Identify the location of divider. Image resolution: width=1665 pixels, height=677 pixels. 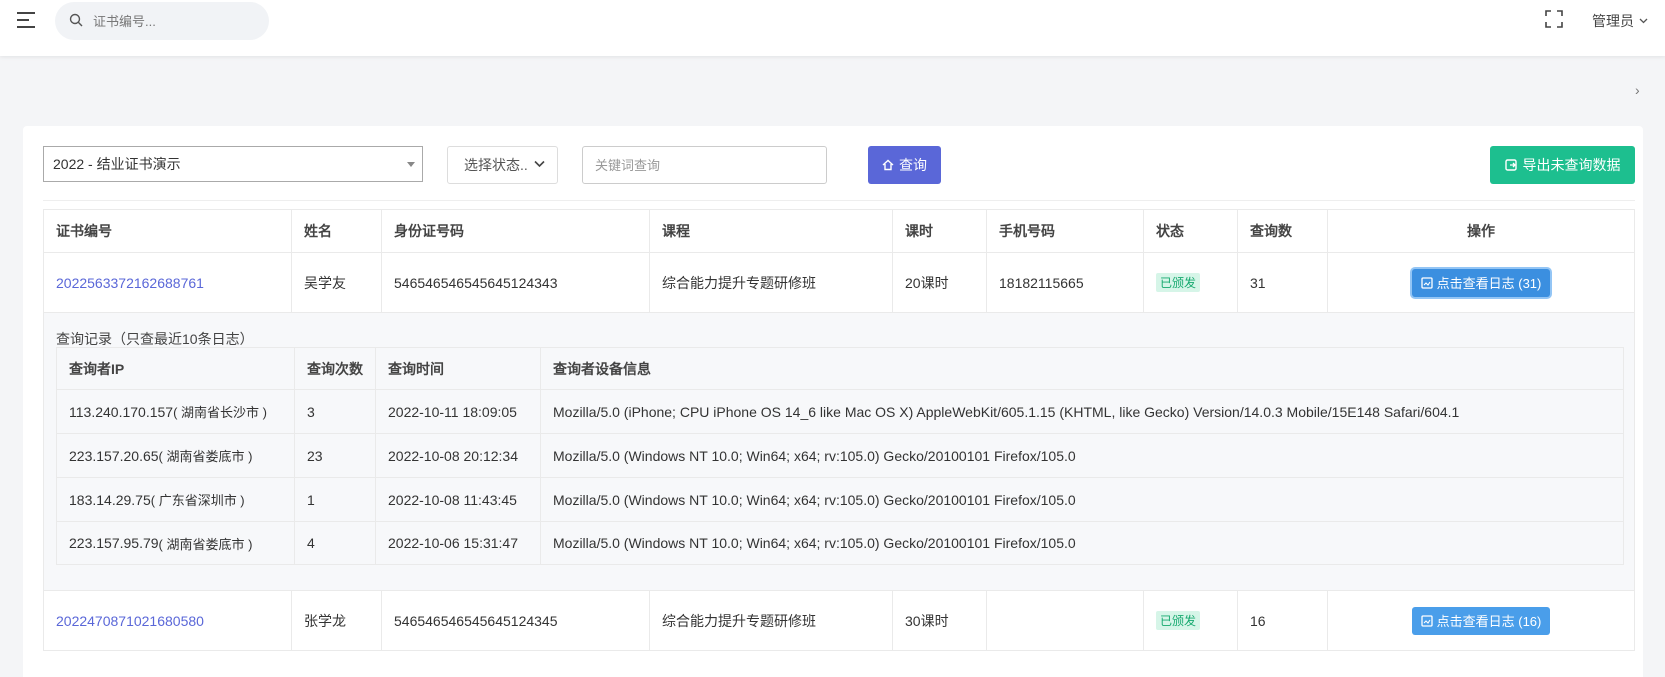
(839, 200).